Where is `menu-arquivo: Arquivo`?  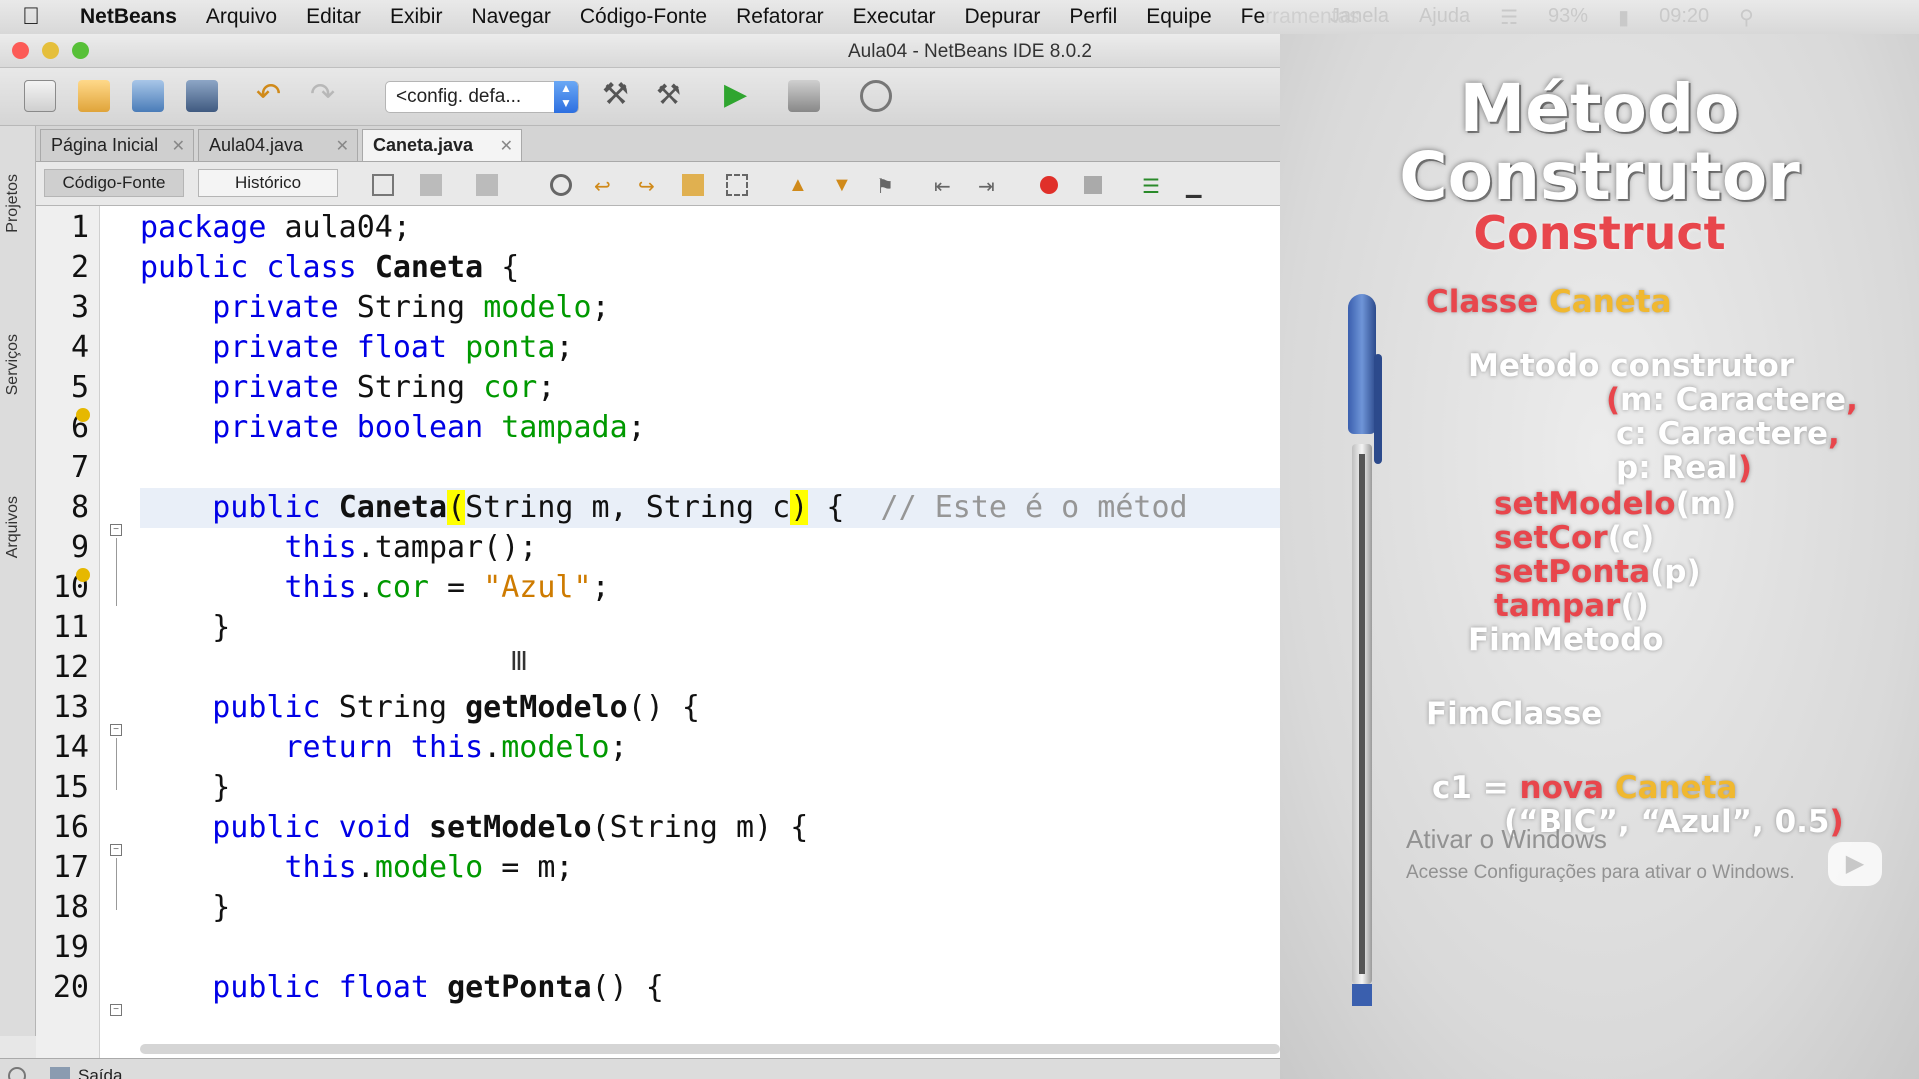
menu-arquivo: Arquivo is located at coordinates (241, 17).